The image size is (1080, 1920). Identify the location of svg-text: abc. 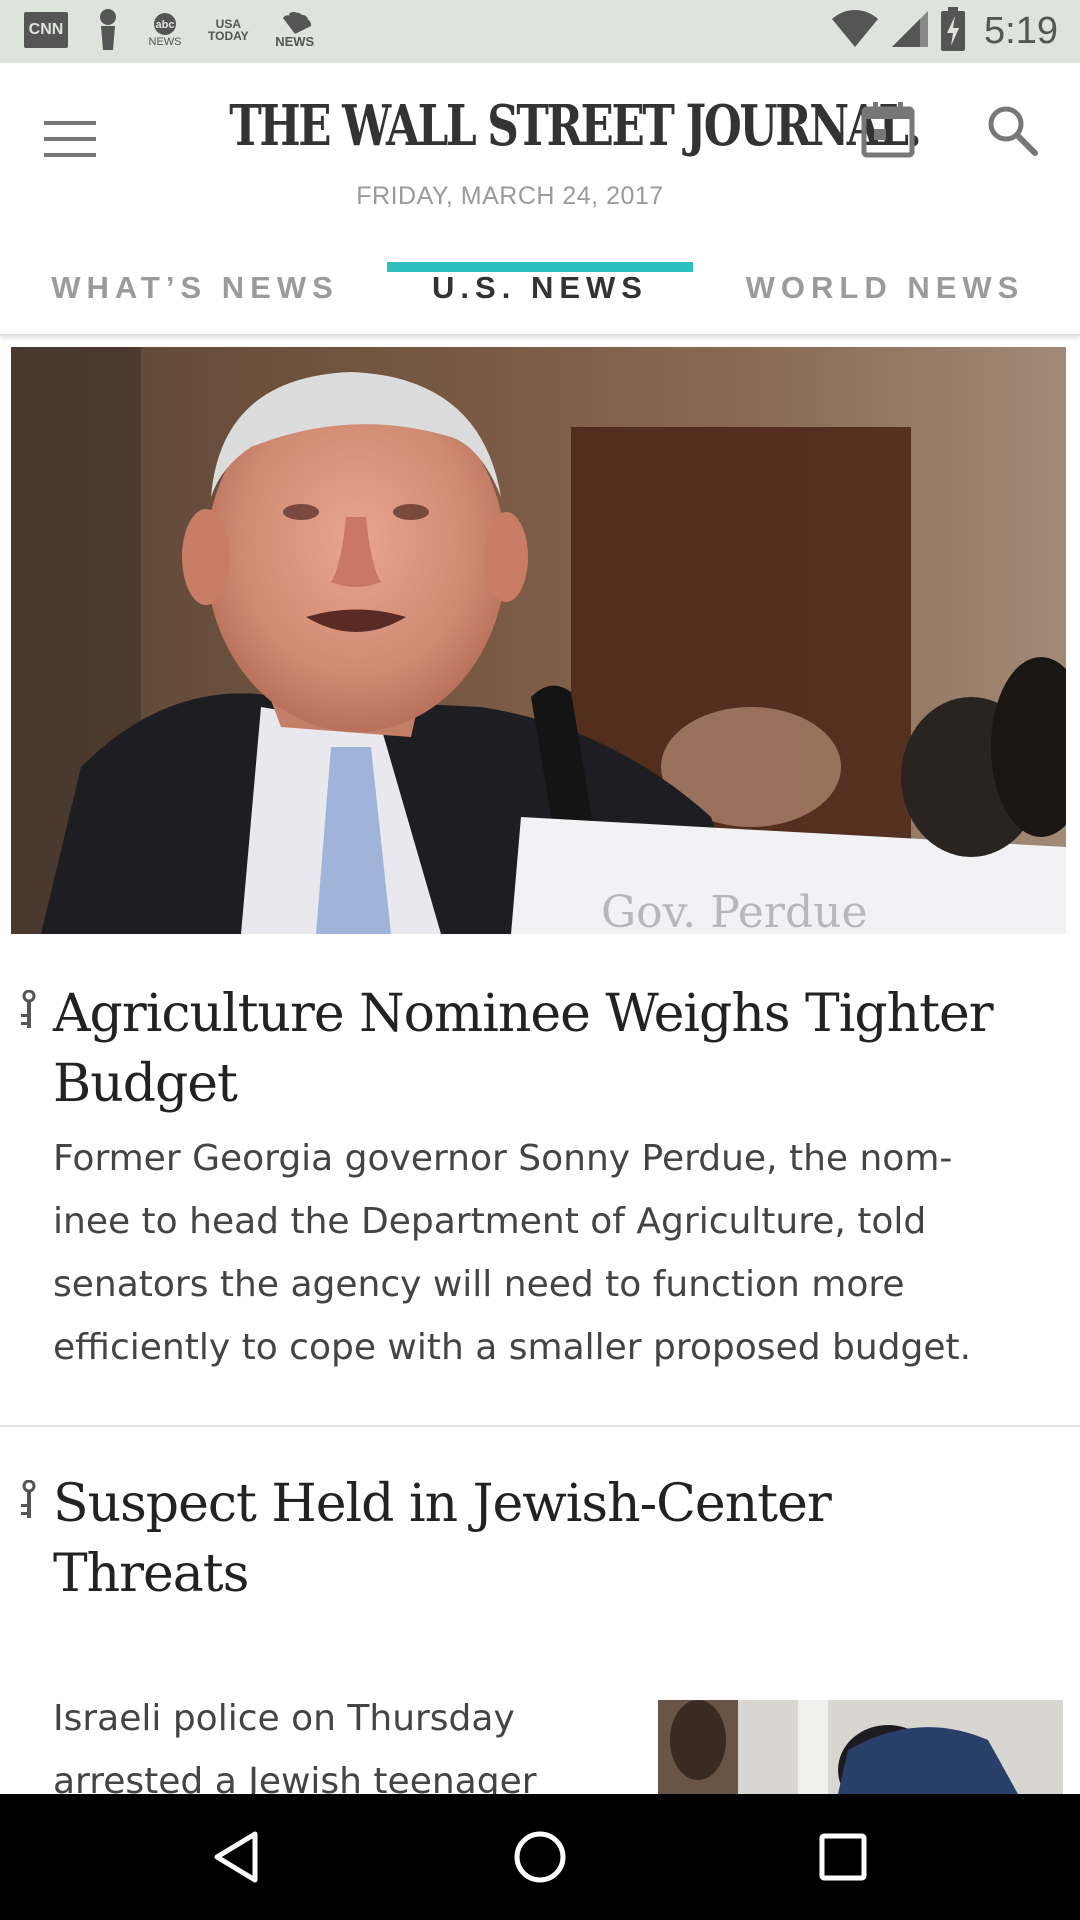
(165, 25).